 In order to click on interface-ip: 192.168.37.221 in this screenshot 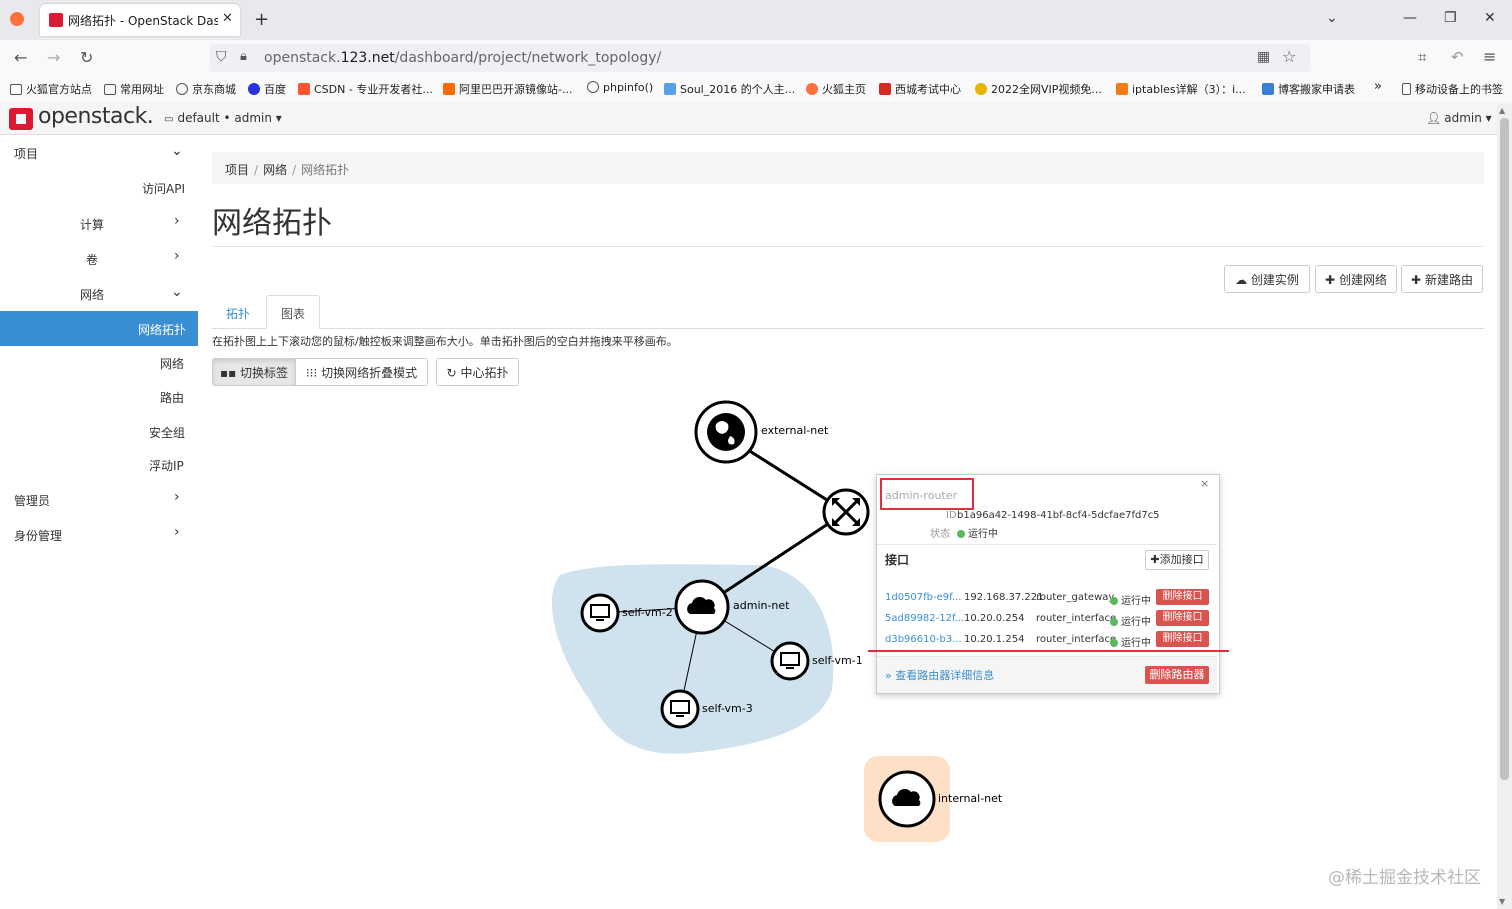, I will do `click(1004, 597)`.